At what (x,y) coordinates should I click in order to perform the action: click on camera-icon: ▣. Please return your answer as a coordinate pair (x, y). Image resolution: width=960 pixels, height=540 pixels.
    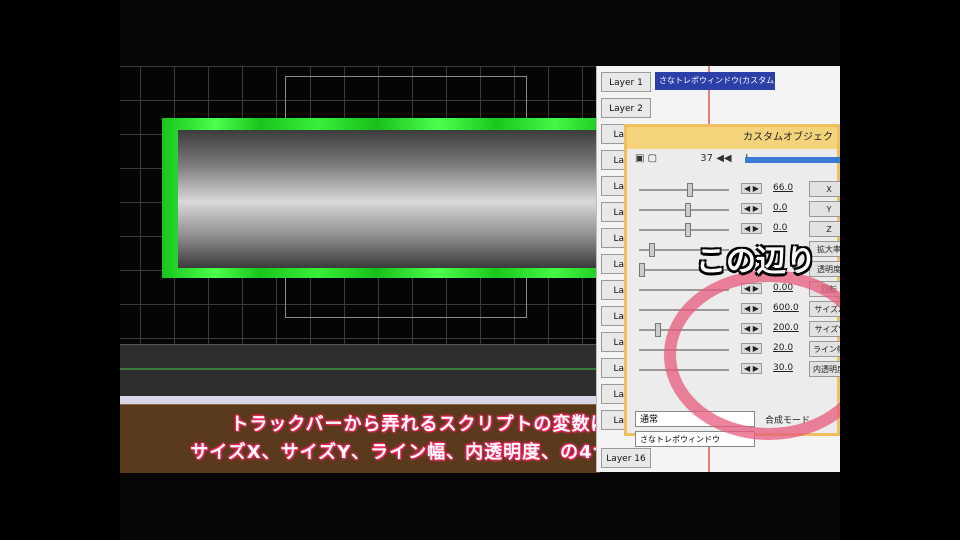
    Looking at the image, I should click on (639, 158).